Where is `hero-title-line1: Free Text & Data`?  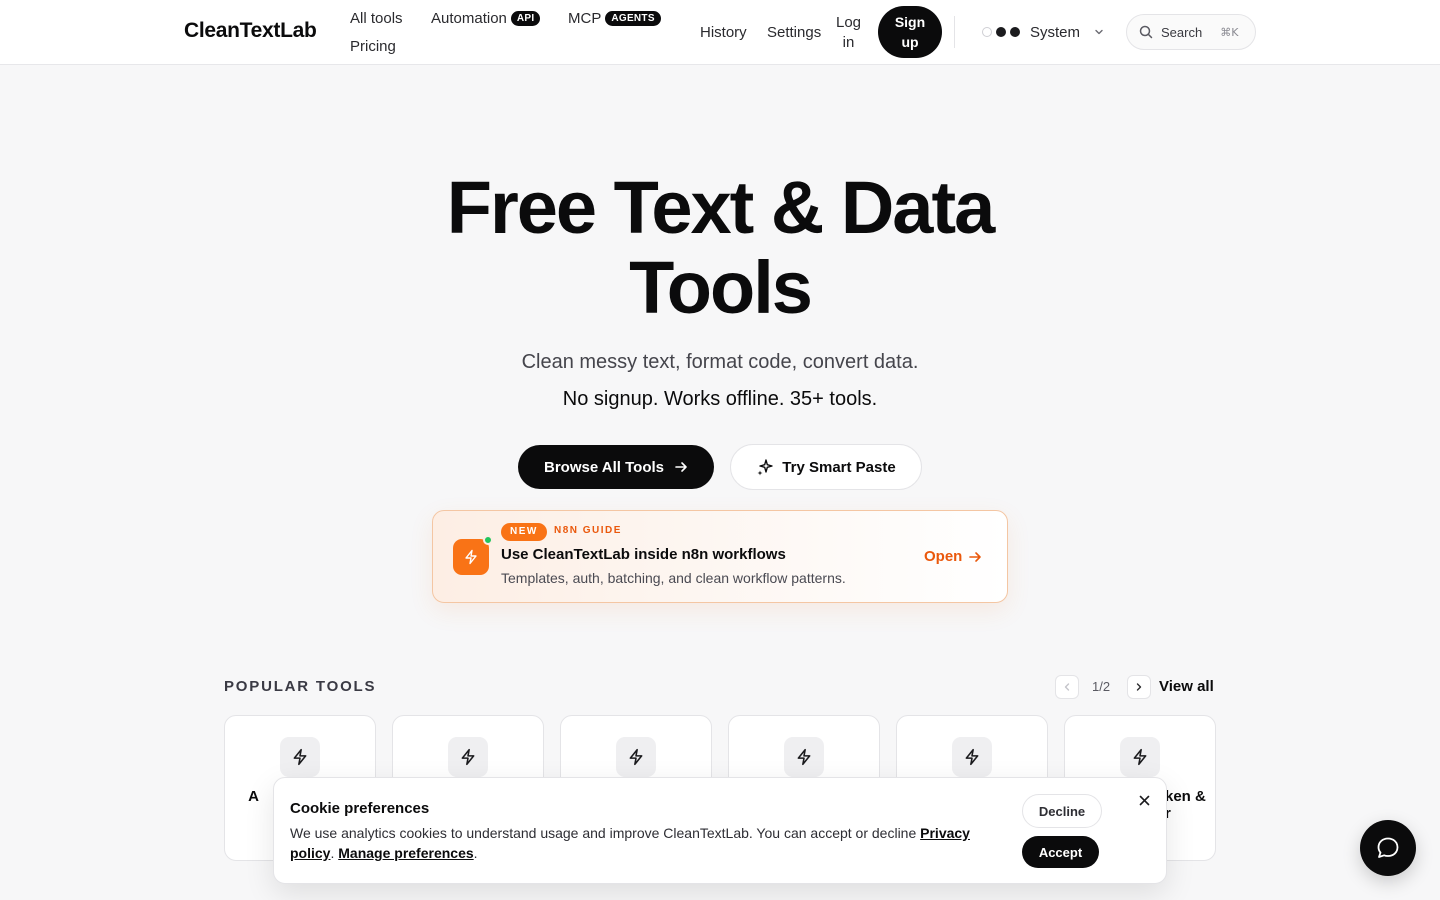 hero-title-line1: Free Text & Data is located at coordinates (721, 207).